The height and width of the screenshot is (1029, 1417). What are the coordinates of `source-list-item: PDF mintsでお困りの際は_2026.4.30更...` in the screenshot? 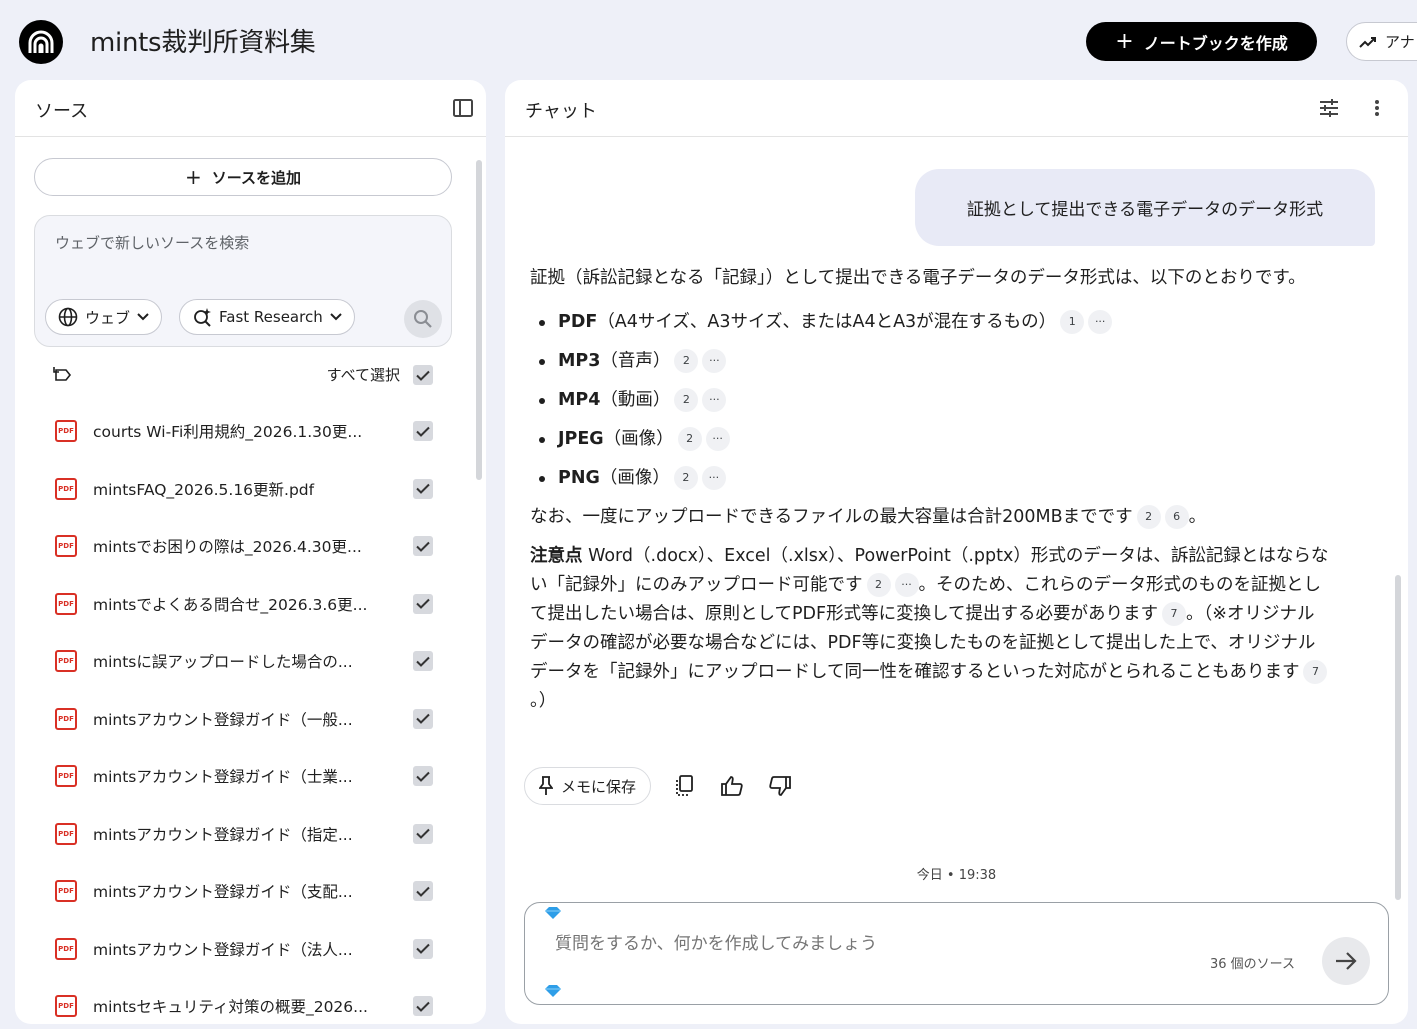 It's located at (245, 548).